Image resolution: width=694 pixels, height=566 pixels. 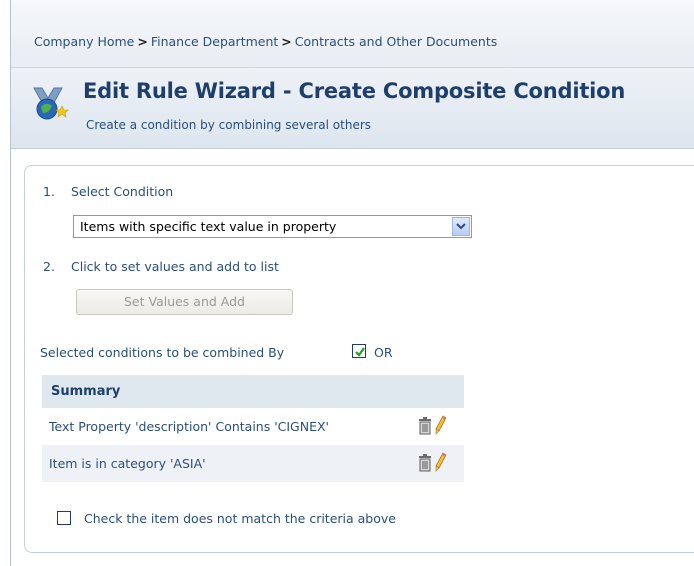 What do you see at coordinates (162, 352) in the screenshot?
I see `combine-label: Selected conditions to be combined By` at bounding box center [162, 352].